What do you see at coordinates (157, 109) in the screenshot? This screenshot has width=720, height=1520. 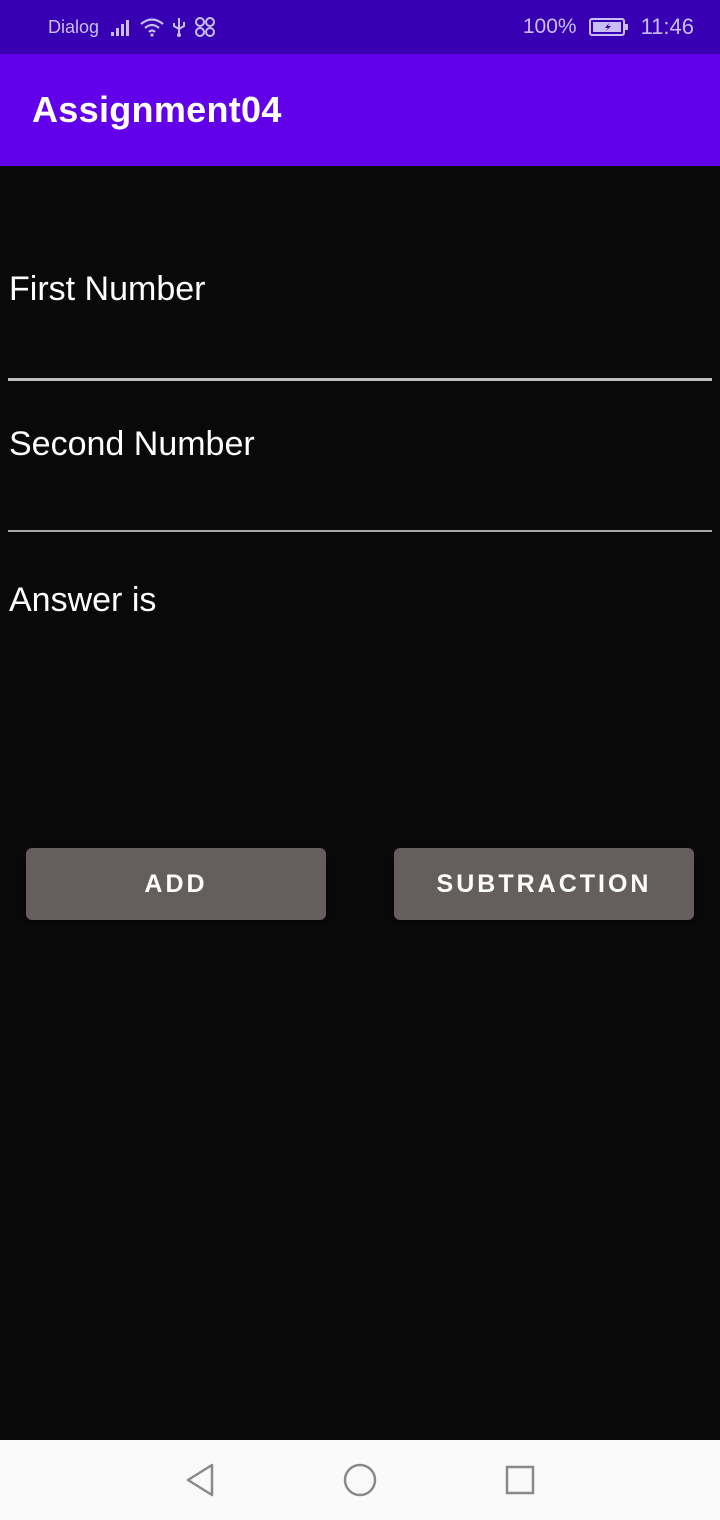 I see `app-title: Assignment04` at bounding box center [157, 109].